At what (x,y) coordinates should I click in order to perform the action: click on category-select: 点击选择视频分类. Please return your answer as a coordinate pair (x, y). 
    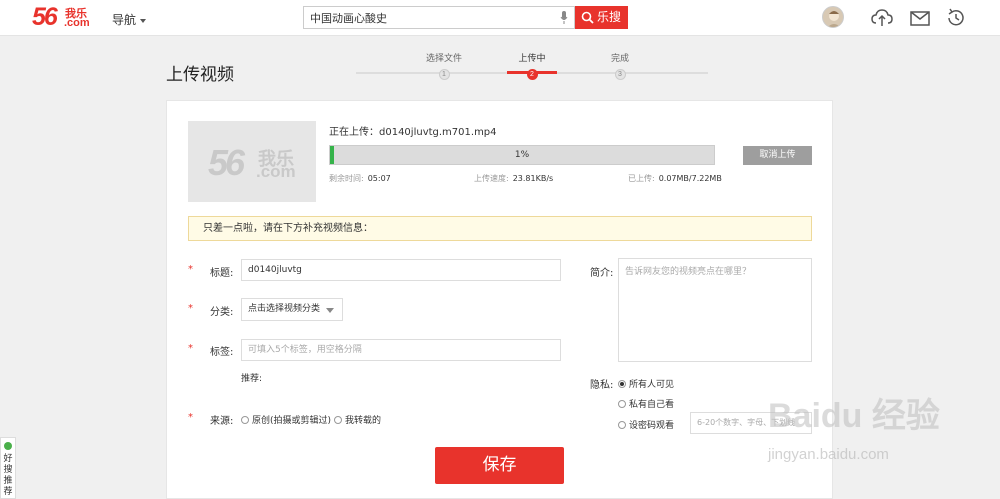
    Looking at the image, I should click on (292, 309).